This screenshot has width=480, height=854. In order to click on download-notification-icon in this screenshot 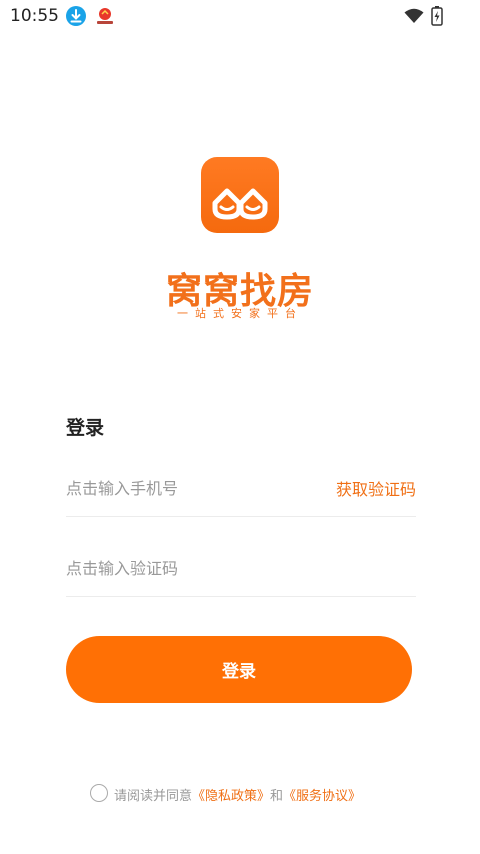, I will do `click(76, 16)`.